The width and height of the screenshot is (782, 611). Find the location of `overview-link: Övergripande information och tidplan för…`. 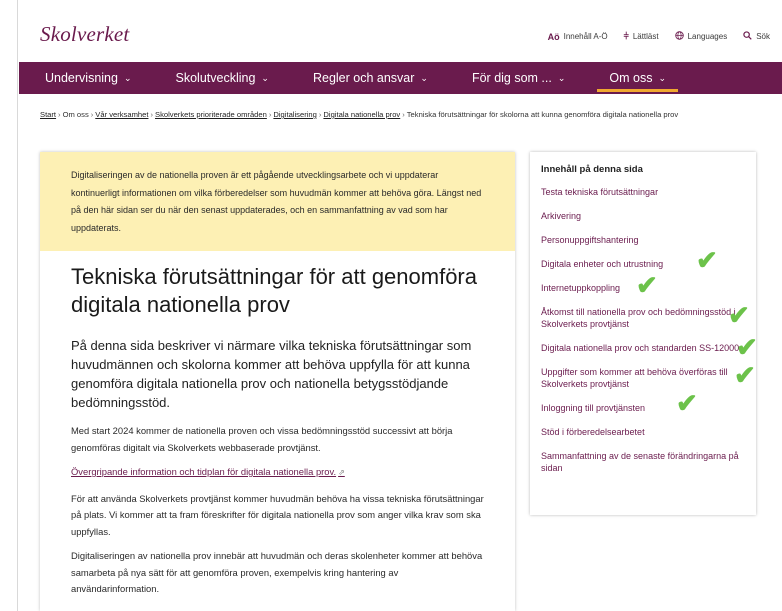

overview-link: Övergripande information och tidplan för… is located at coordinates (278, 473).